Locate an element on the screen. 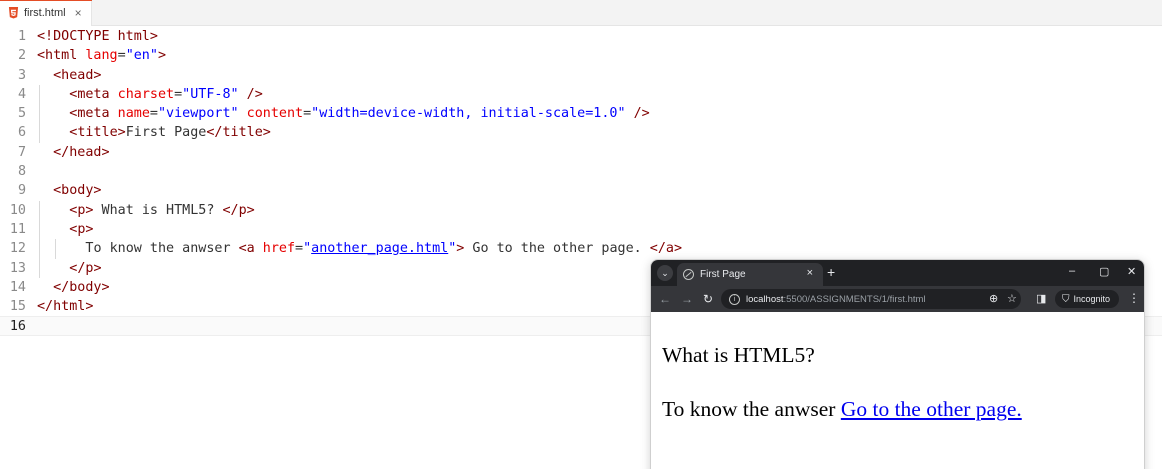  editor-tab-first-html: first.html × is located at coordinates (46, 13).